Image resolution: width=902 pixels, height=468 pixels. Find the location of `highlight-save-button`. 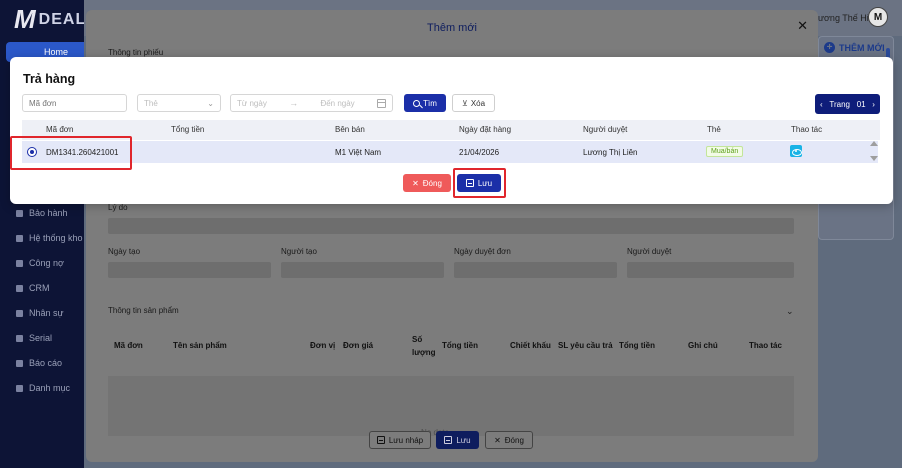

highlight-save-button is located at coordinates (479, 183).